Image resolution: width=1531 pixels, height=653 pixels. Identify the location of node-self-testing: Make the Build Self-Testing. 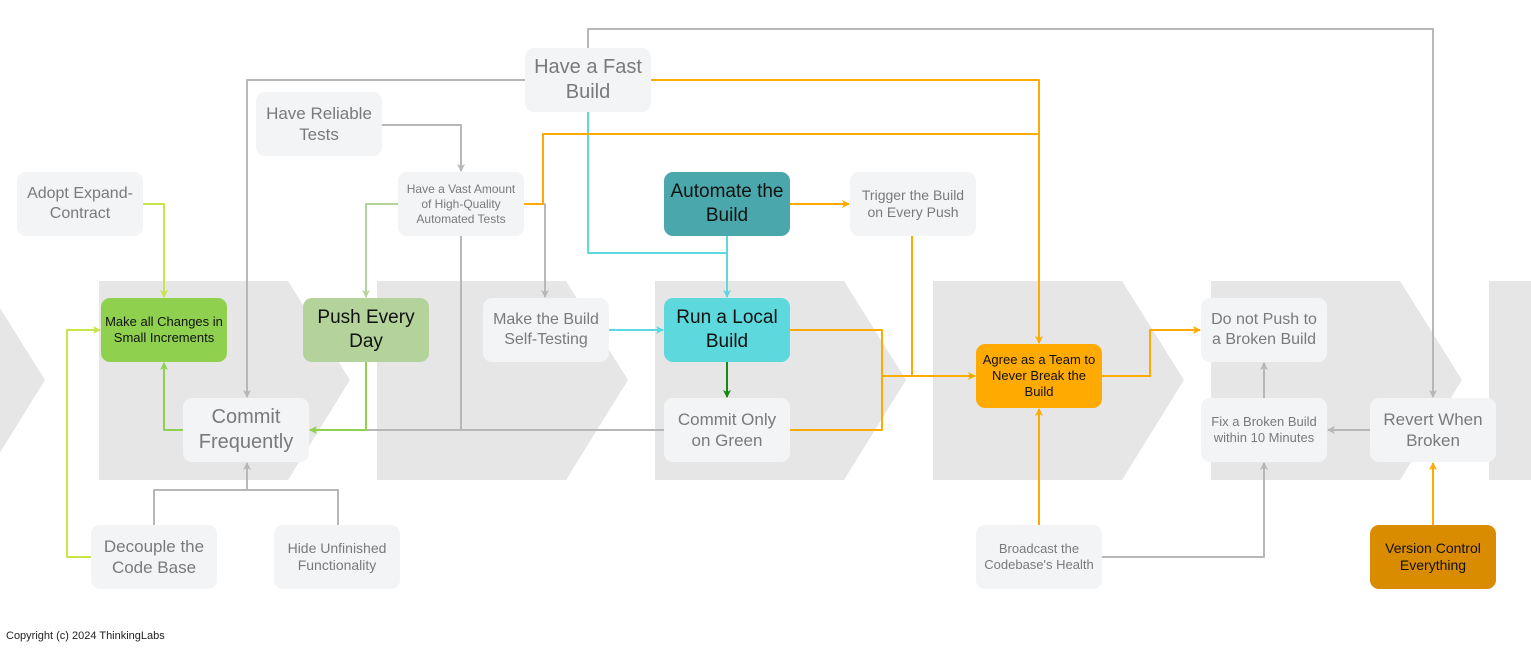
(546, 330).